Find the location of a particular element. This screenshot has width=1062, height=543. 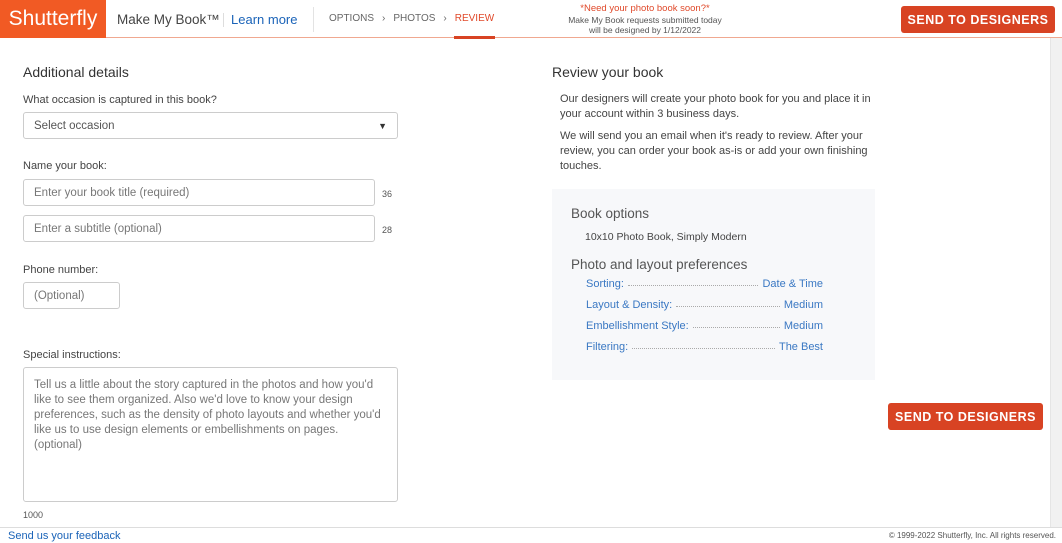

subtitle-input: Enter a subtitle (optional) is located at coordinates (199, 228).